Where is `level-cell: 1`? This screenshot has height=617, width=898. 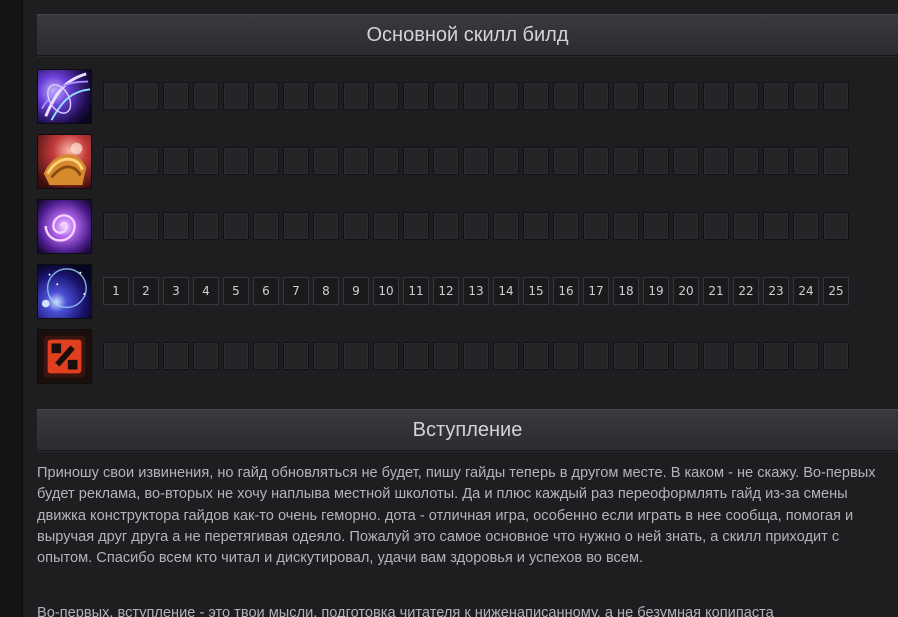 level-cell: 1 is located at coordinates (116, 291).